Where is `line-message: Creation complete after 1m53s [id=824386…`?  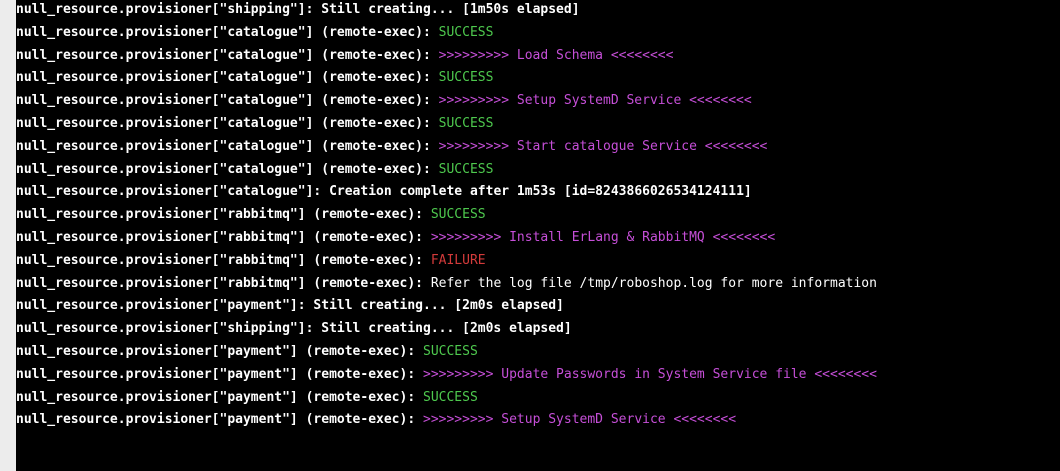 line-message: Creation complete after 1m53s [id=824386… is located at coordinates (540, 192).